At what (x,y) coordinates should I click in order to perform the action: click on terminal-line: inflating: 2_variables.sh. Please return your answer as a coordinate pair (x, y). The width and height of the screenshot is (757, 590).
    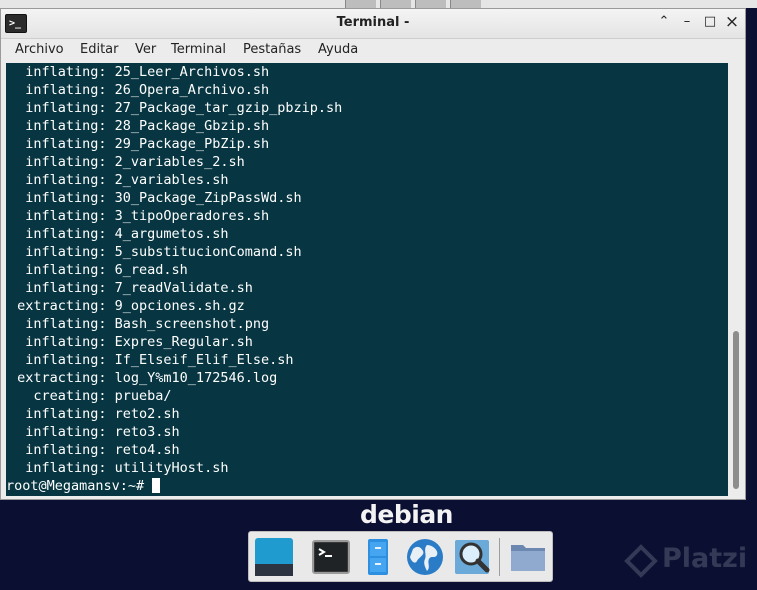
    Looking at the image, I should click on (119, 180).